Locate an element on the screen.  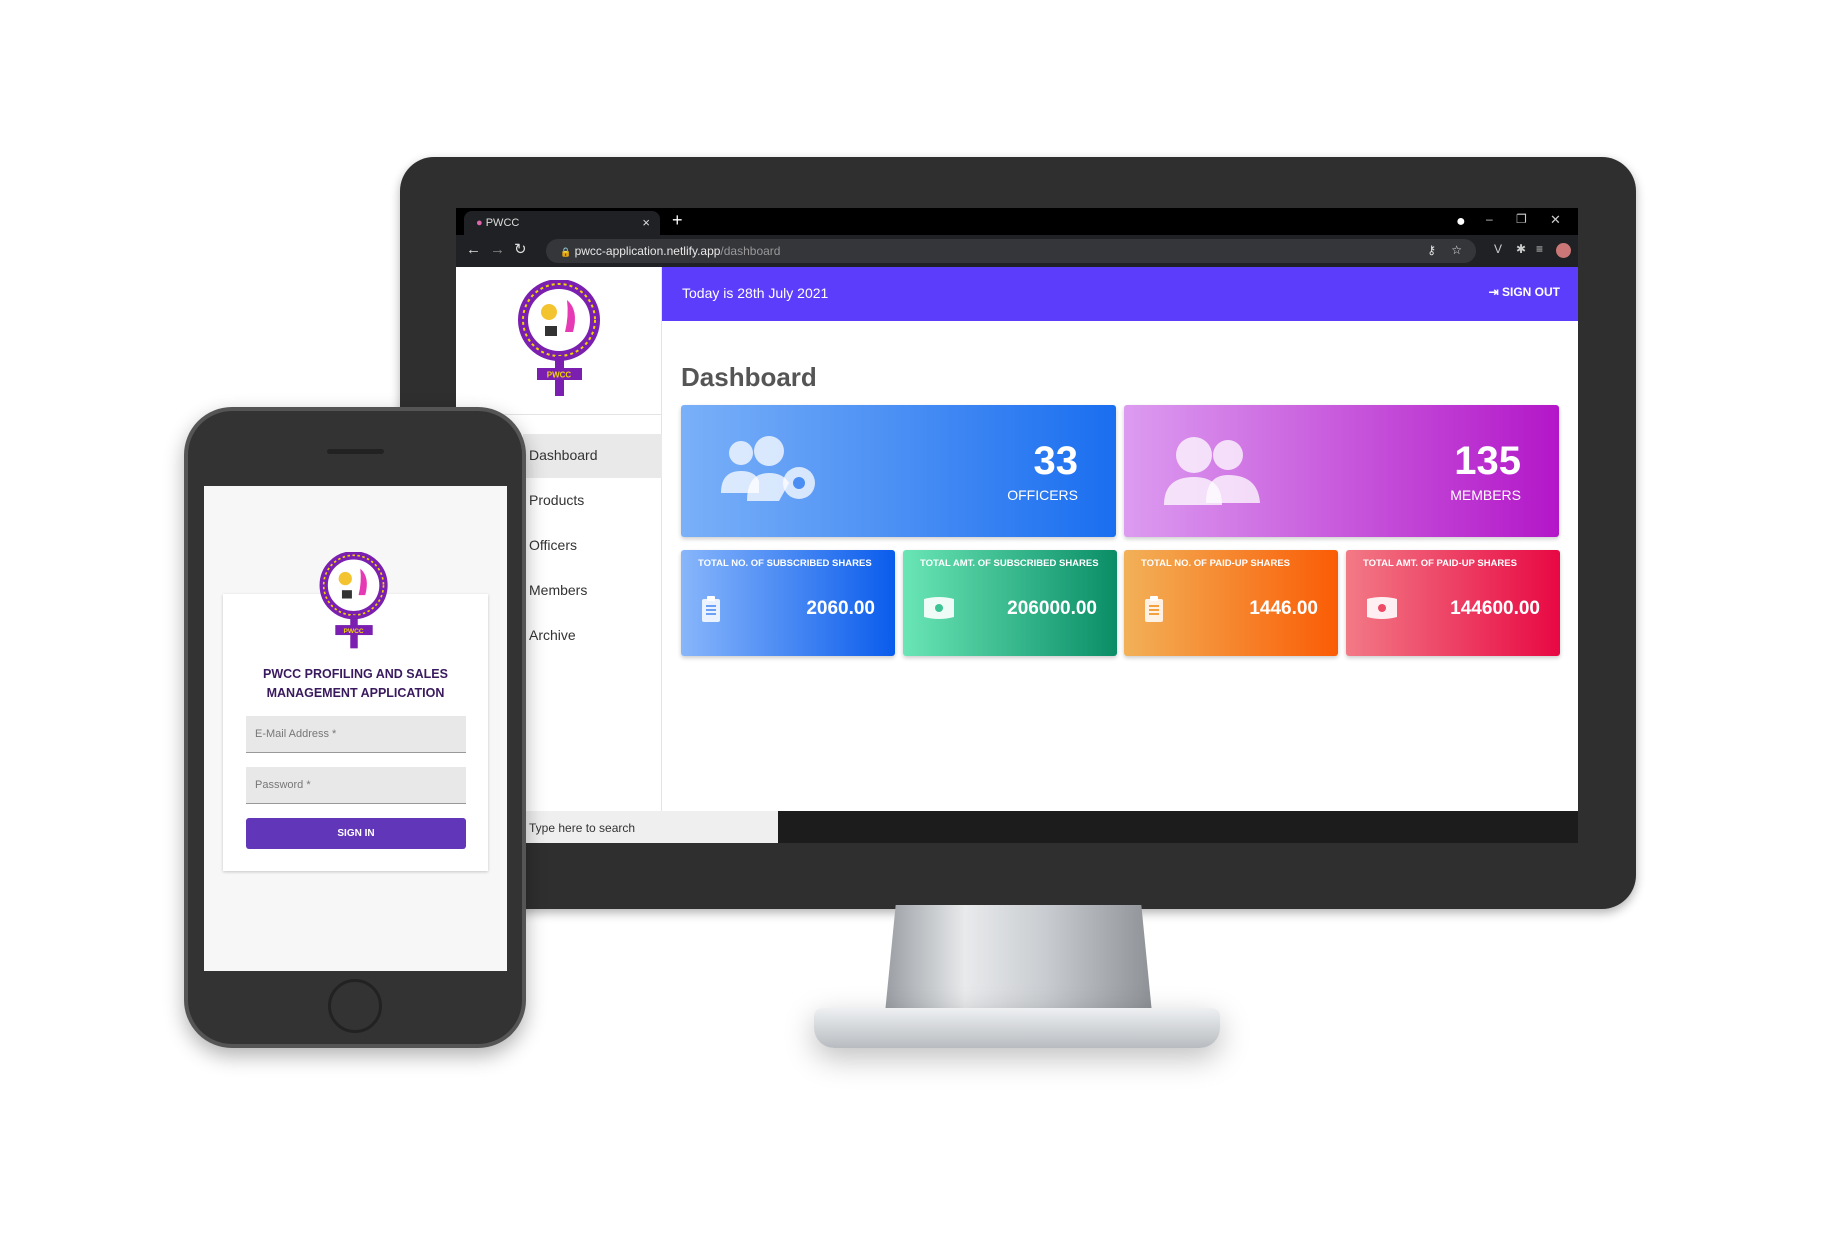
key-icon: ⚷ is located at coordinates (1431, 250).